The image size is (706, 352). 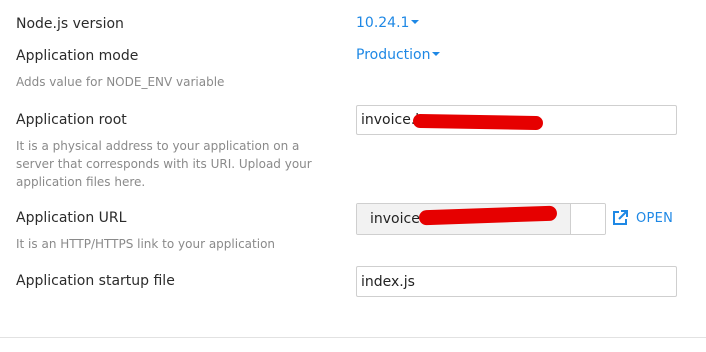 I want to click on app-mode-dropdown: Production, so click(x=398, y=55).